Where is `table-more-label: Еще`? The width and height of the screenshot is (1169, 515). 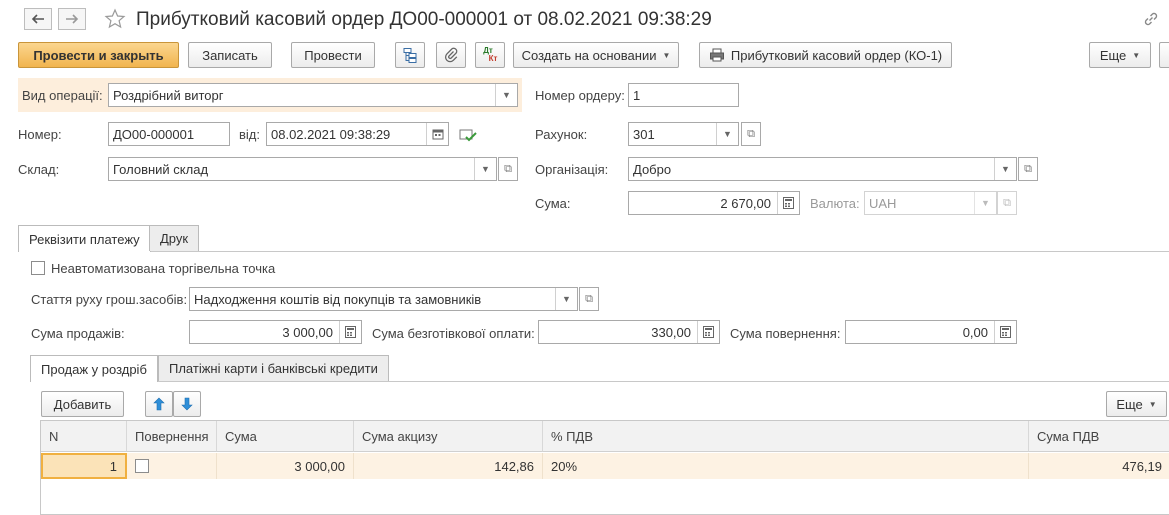 table-more-label: Еще is located at coordinates (1129, 404).